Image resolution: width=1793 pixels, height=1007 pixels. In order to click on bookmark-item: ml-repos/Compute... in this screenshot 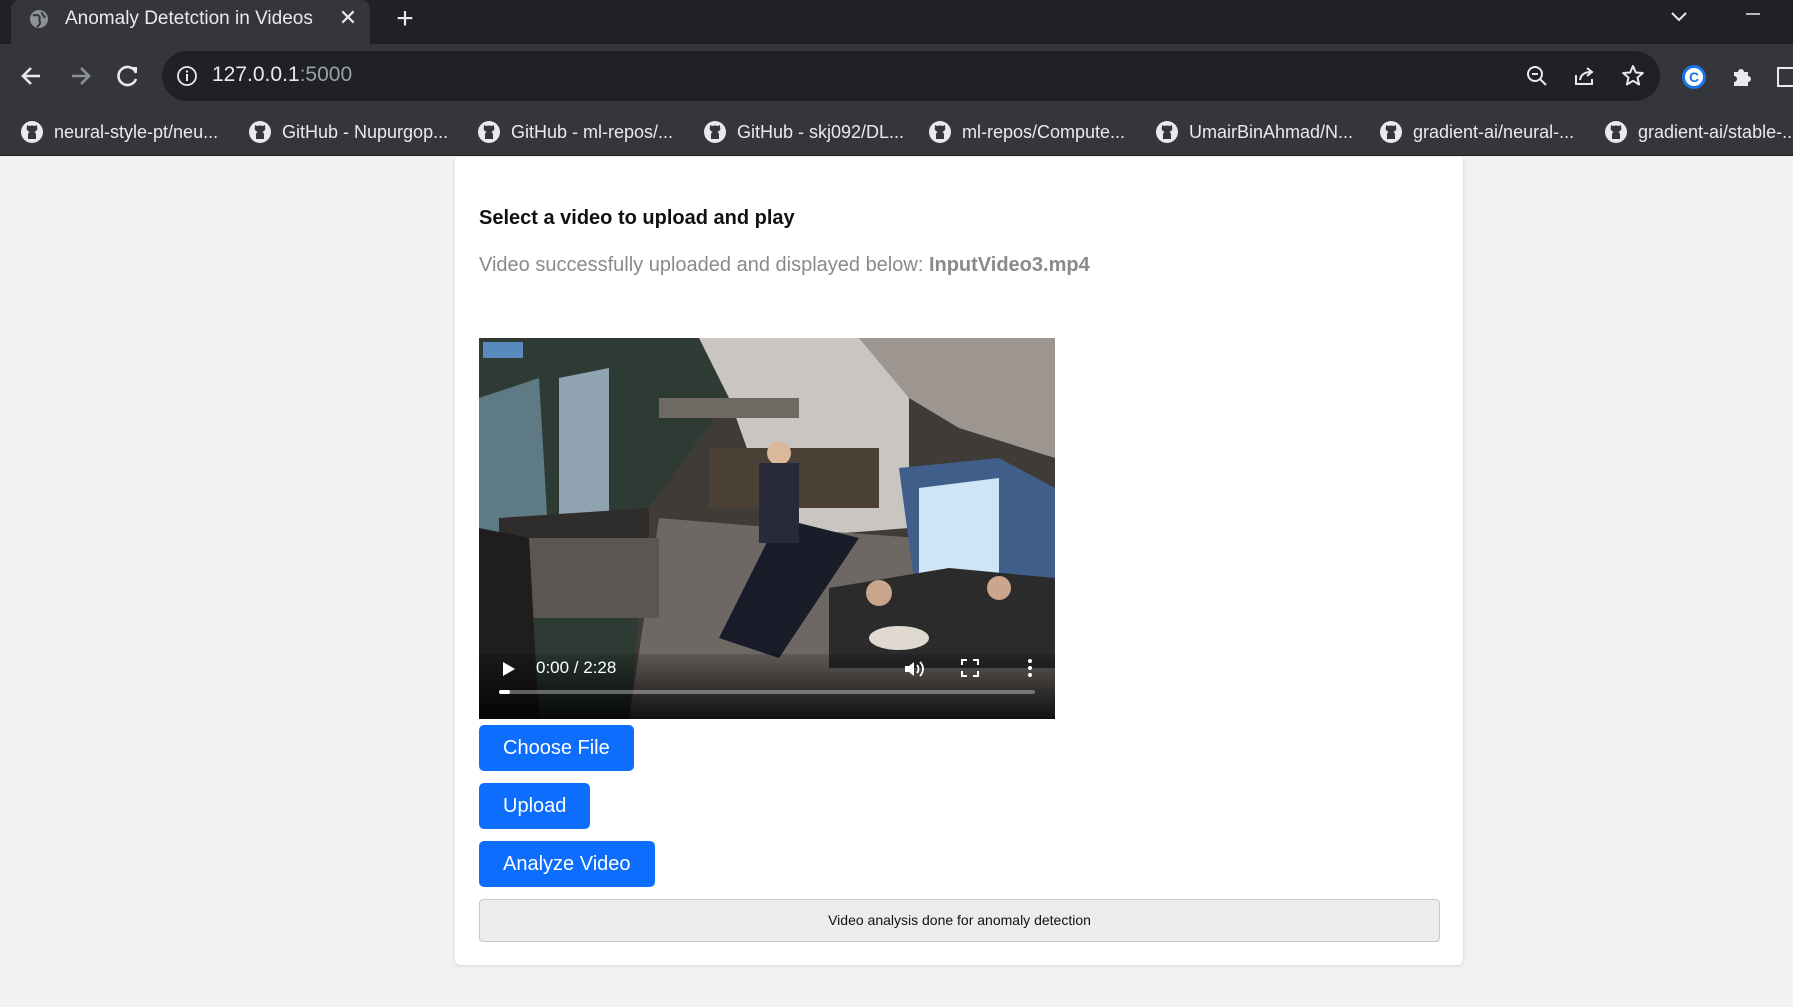, I will do `click(1026, 132)`.